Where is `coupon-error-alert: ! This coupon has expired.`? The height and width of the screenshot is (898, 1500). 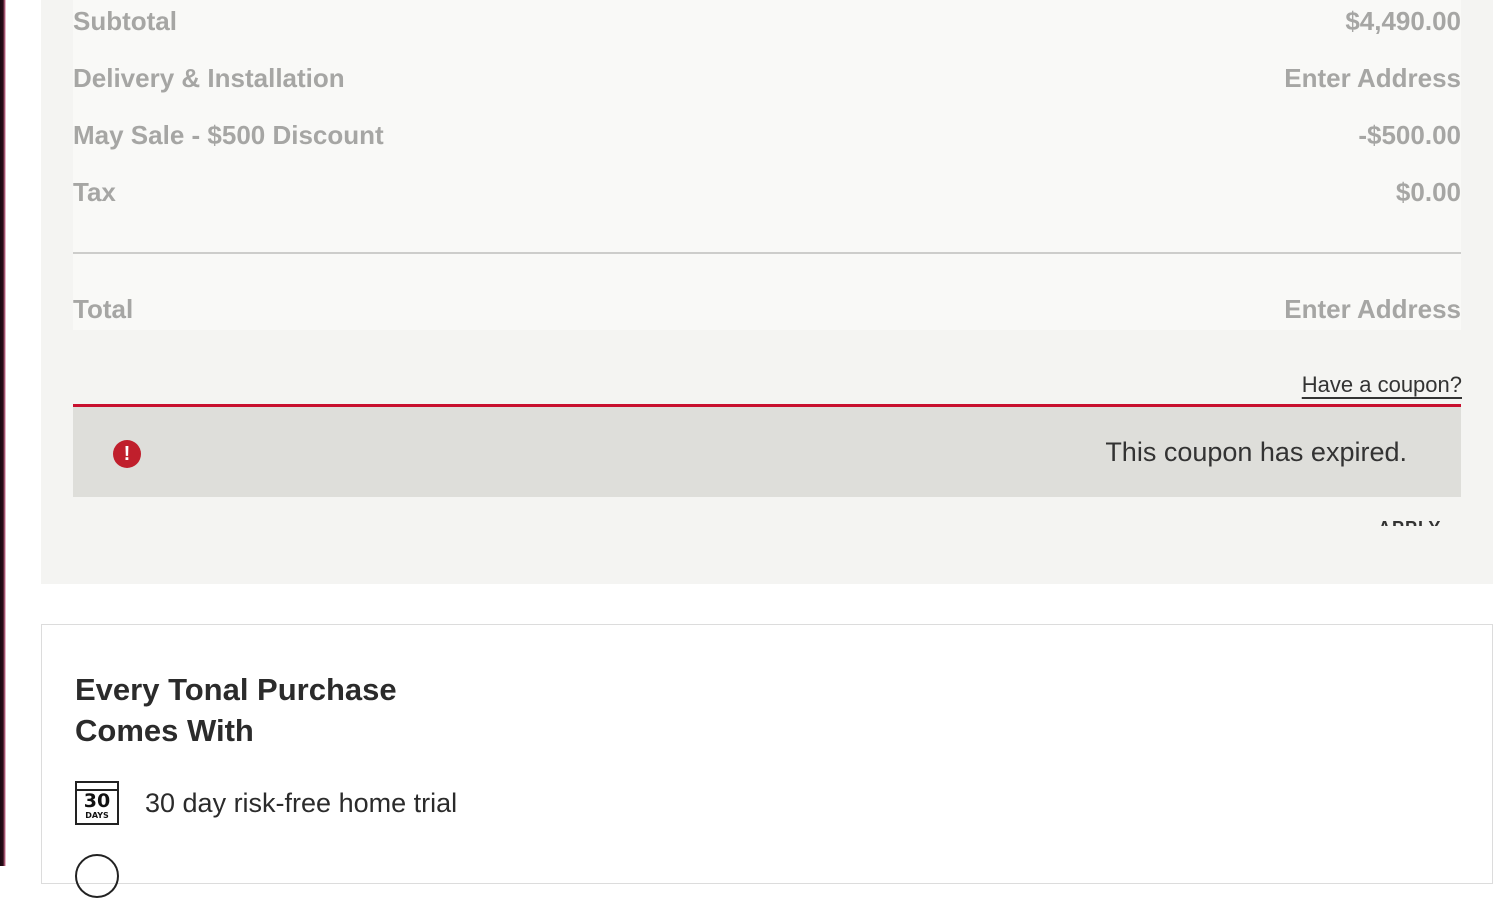
coupon-error-alert: ! This coupon has expired. is located at coordinates (767, 450).